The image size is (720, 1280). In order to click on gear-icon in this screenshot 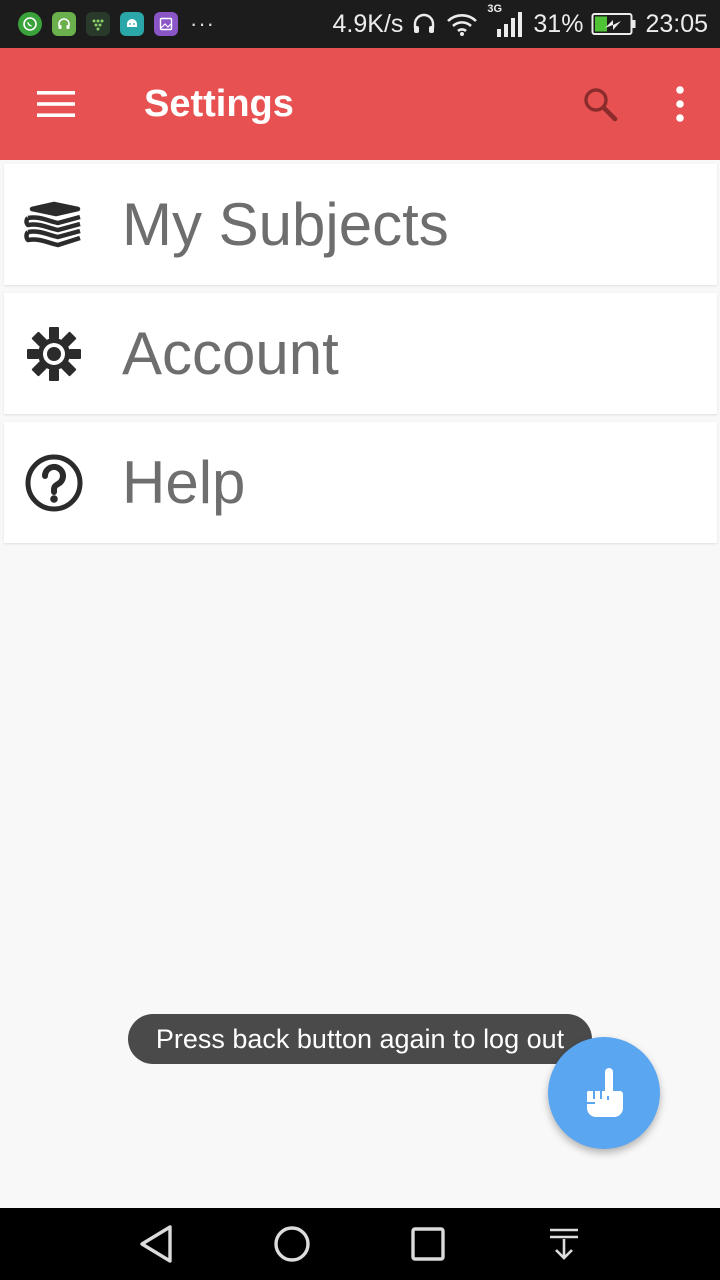, I will do `click(54, 354)`.